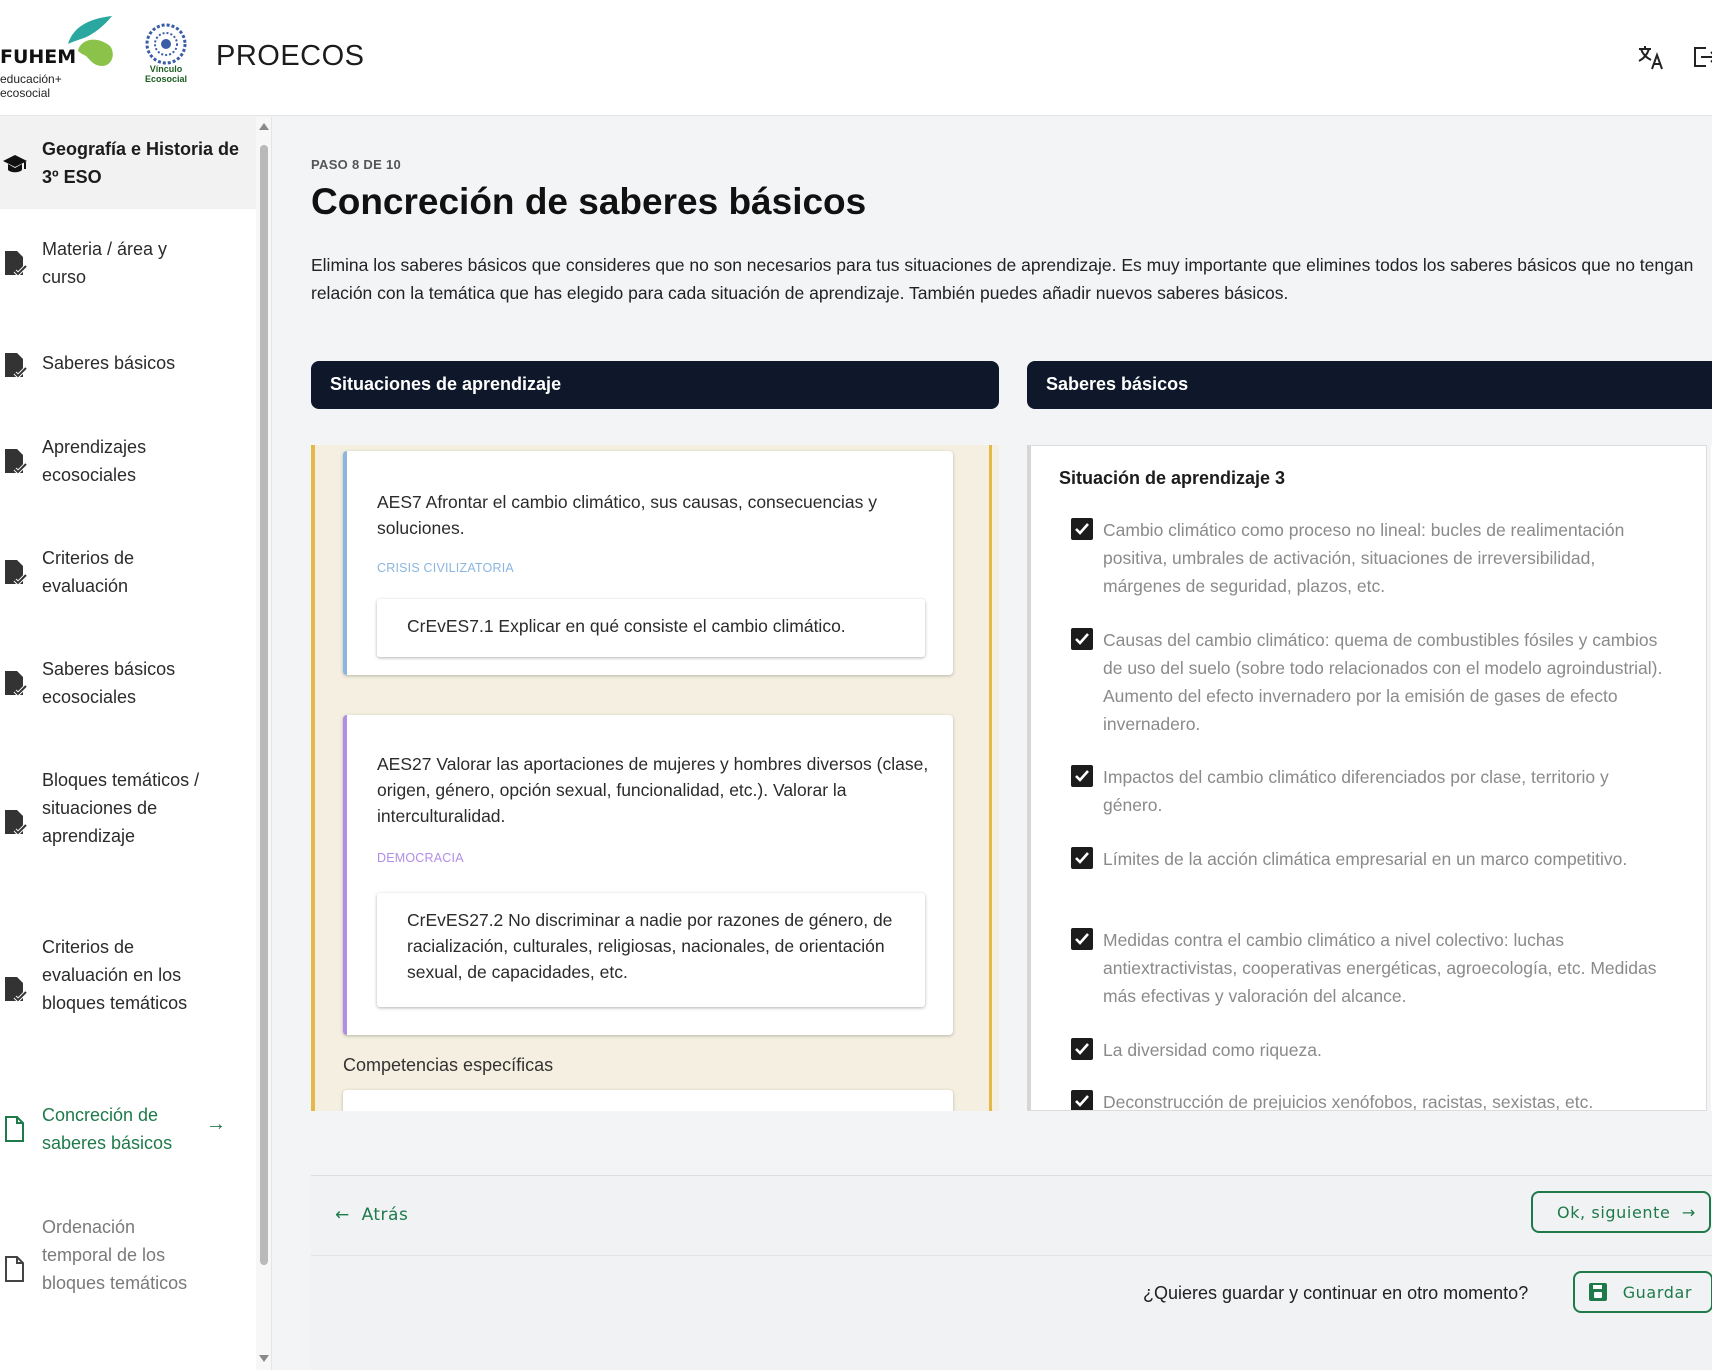 This screenshot has height=1370, width=1712. Describe the element at coordinates (1657, 1292) in the screenshot. I see `save-label: Guardar` at that location.